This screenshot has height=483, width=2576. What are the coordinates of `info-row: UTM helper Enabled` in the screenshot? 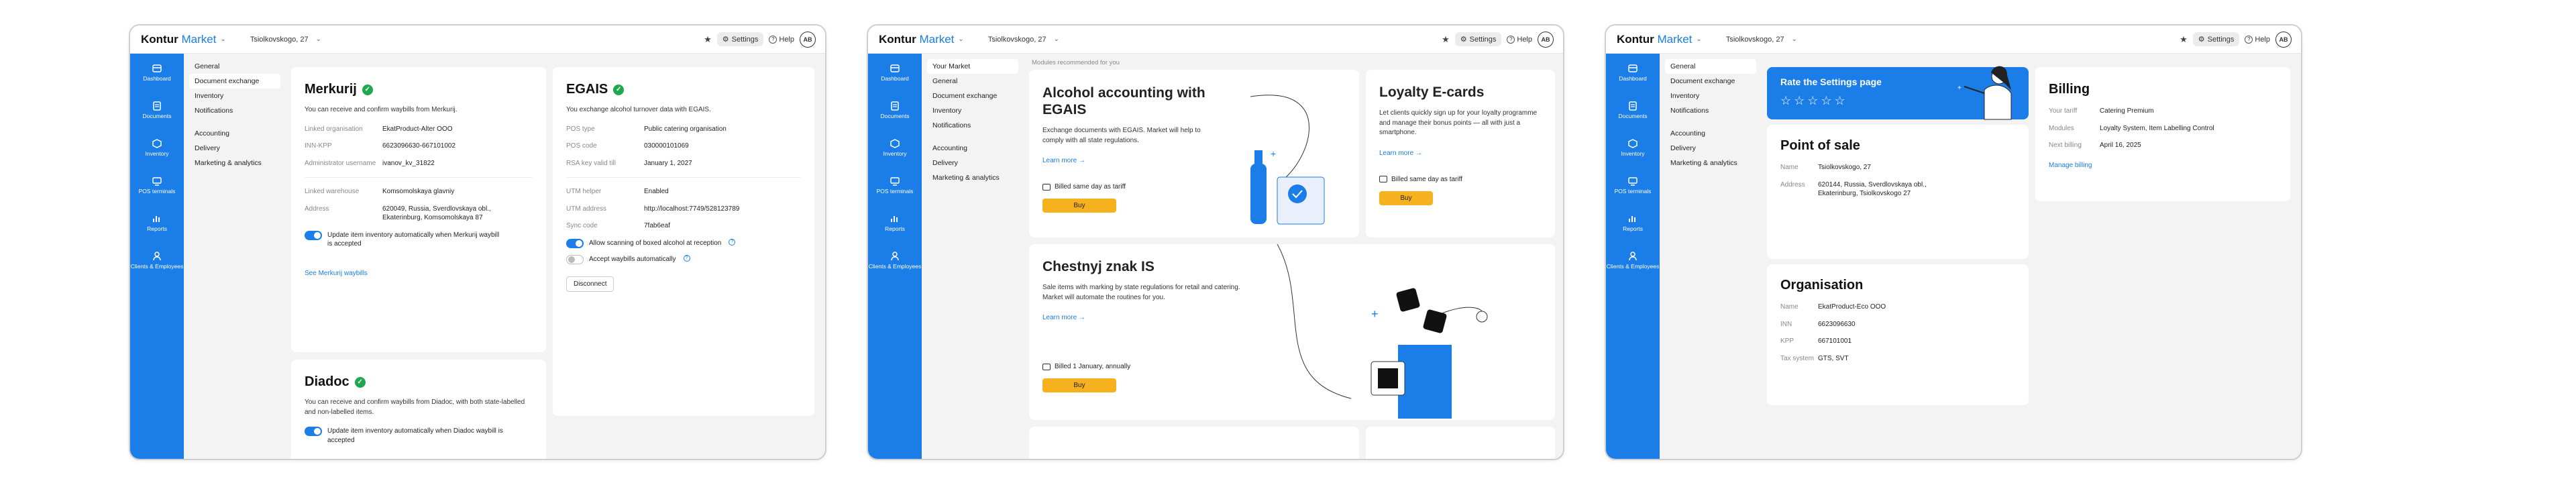 It's located at (617, 191).